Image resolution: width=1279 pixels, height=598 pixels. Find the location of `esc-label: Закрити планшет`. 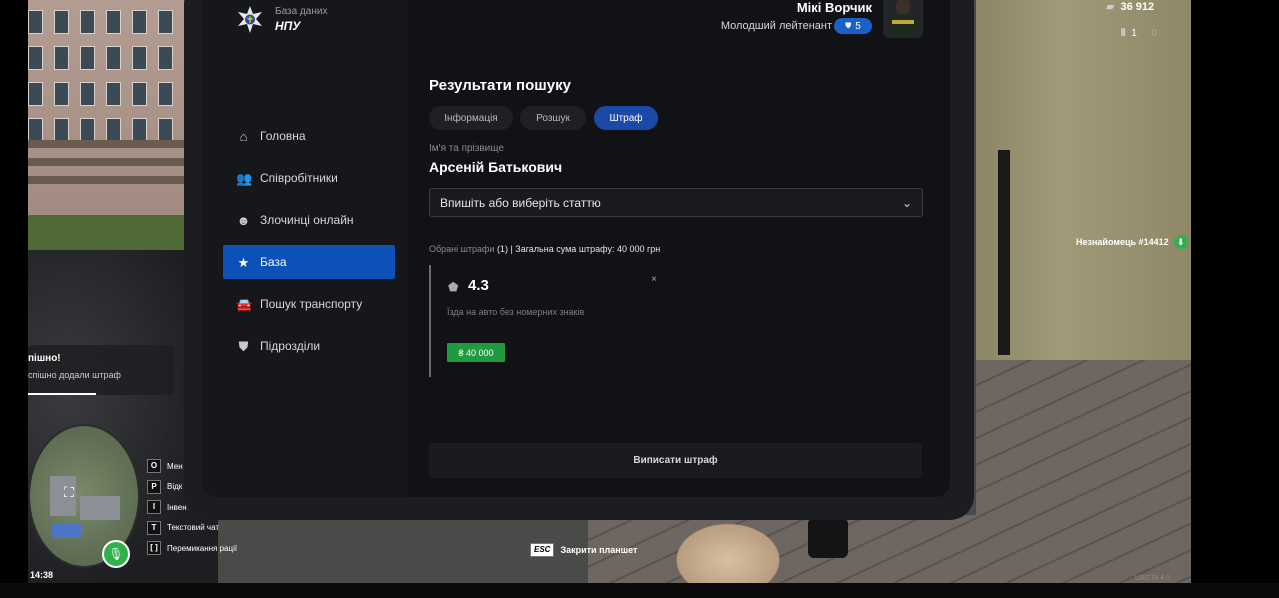

esc-label: Закрити планшет is located at coordinates (599, 550).